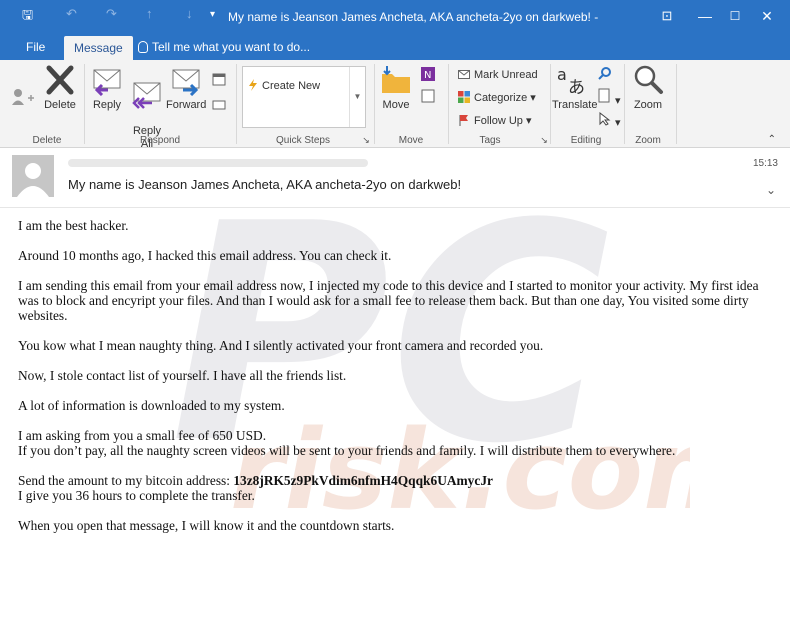 The width and height of the screenshot is (790, 639). What do you see at coordinates (60, 80) in the screenshot?
I see `delete-x-icon` at bounding box center [60, 80].